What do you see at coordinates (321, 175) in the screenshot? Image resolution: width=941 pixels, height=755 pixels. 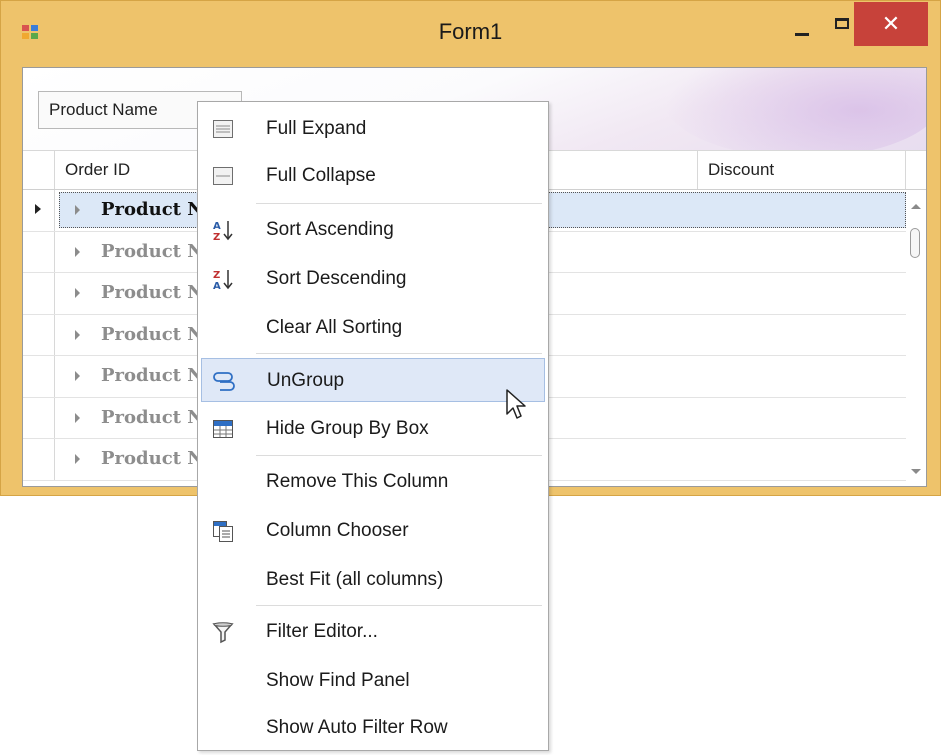 I see `menu-item-label: Full Collapse` at bounding box center [321, 175].